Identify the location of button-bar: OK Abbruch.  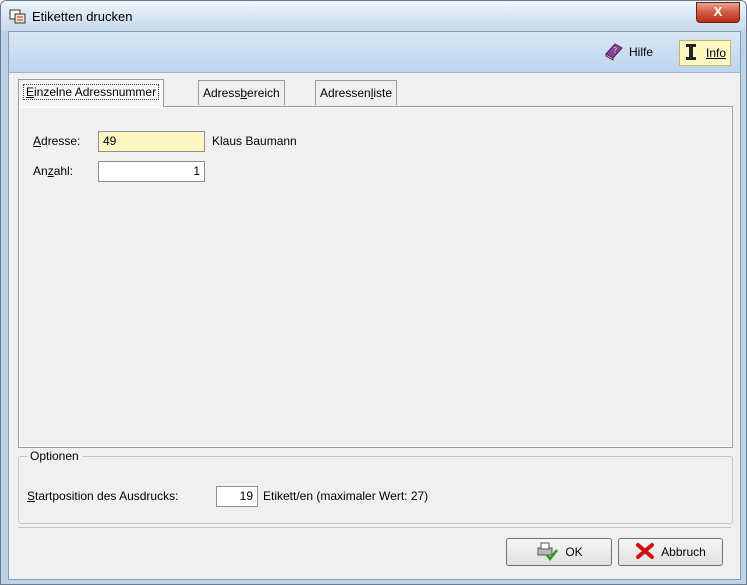
(374, 549).